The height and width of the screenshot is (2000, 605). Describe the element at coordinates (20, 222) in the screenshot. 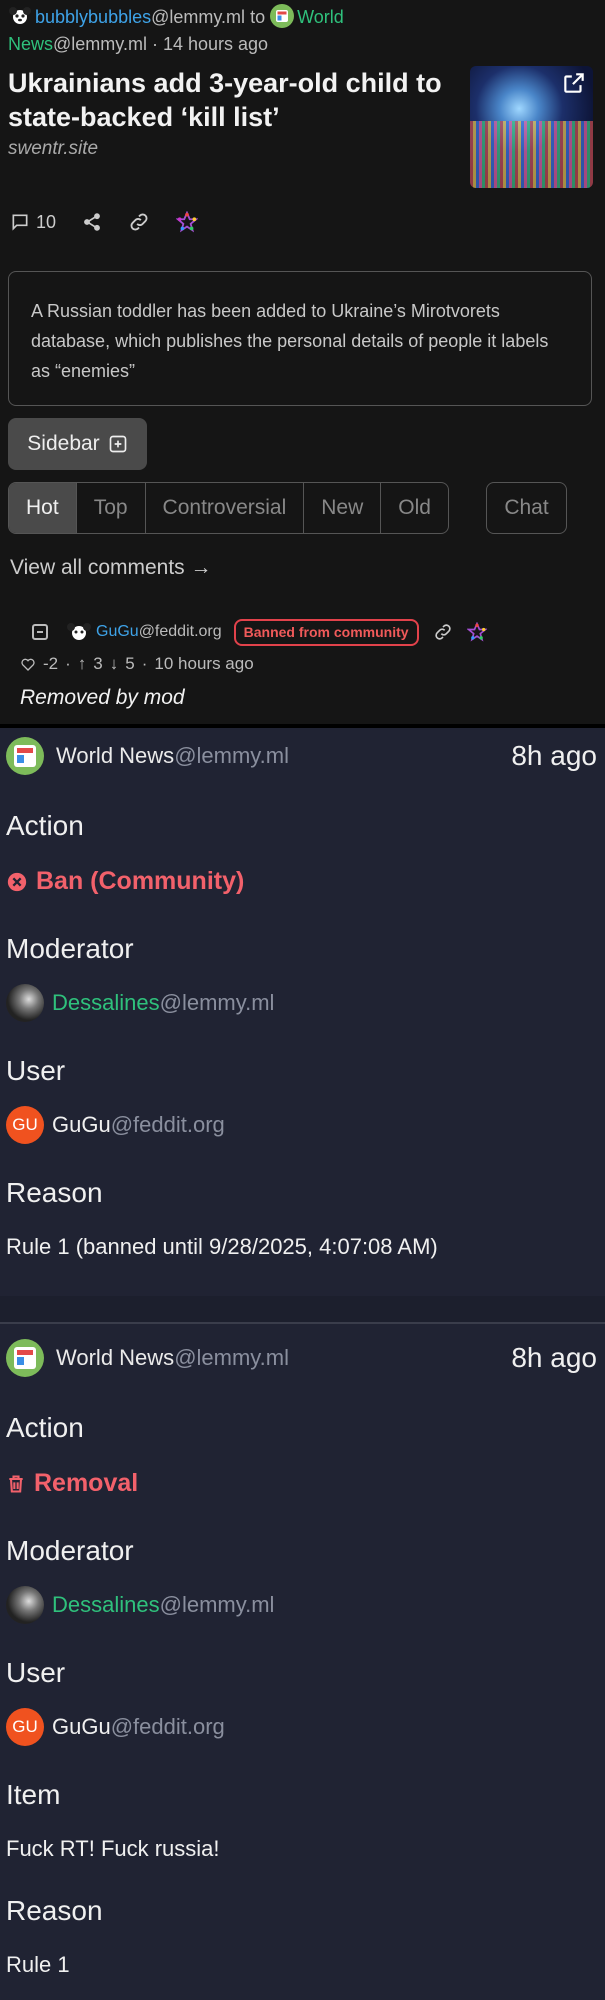

I see `comment-icon` at that location.